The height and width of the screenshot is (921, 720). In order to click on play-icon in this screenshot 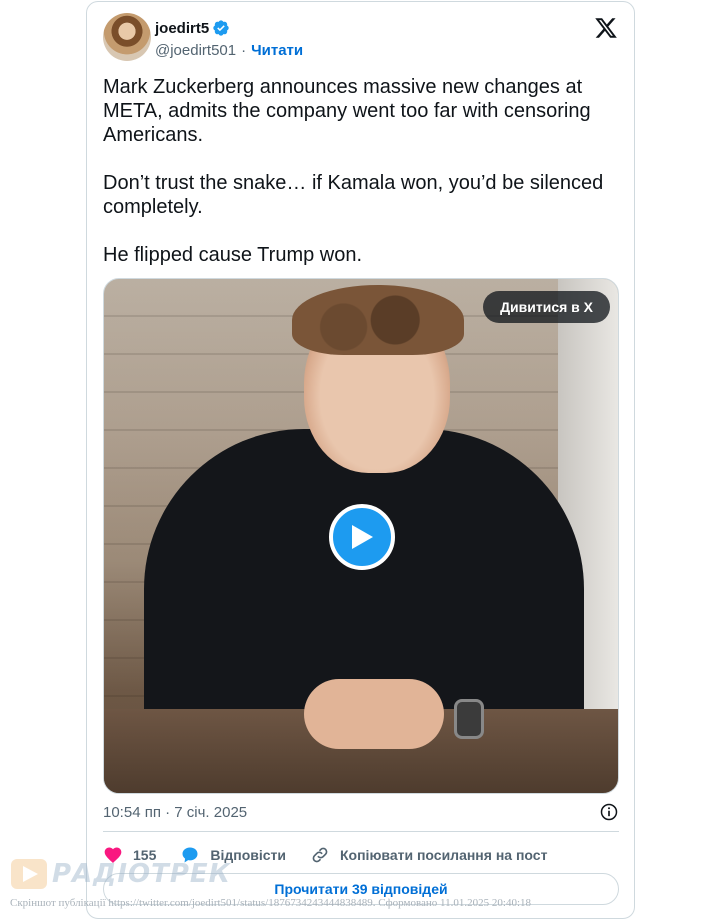, I will do `click(362, 537)`.